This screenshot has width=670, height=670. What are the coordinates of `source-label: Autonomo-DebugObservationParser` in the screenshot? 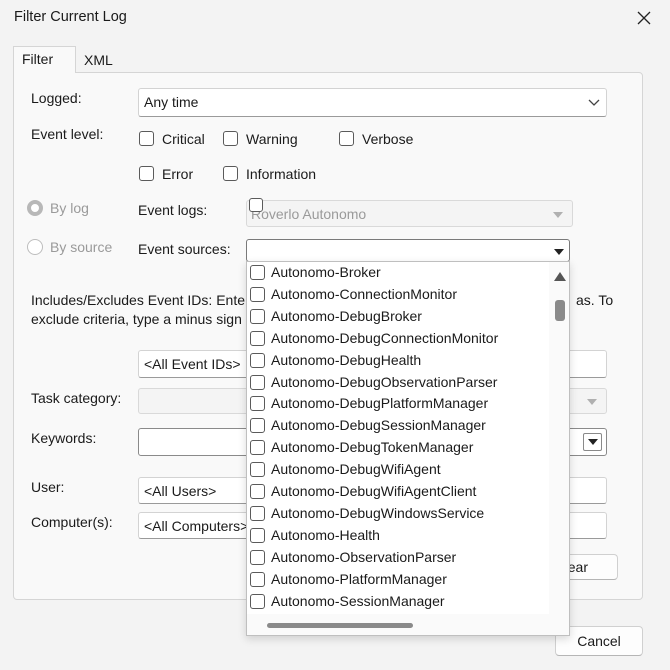 It's located at (384, 381).